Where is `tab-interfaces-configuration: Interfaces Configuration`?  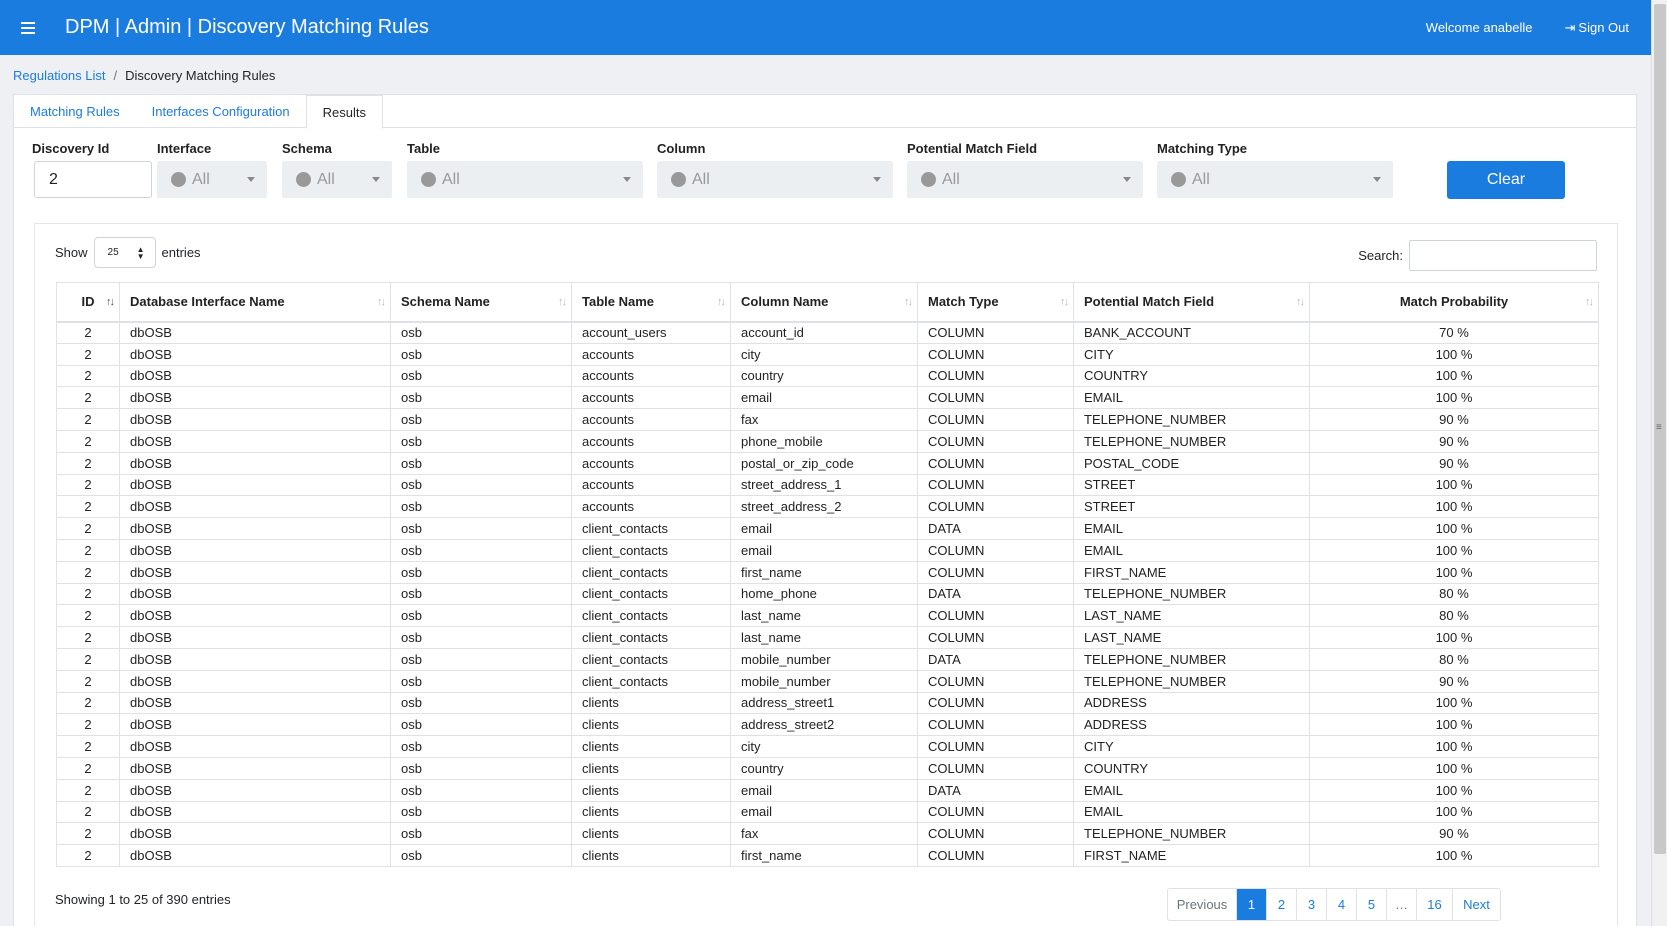
tab-interfaces-configuration: Interfaces Configuration is located at coordinates (221, 111).